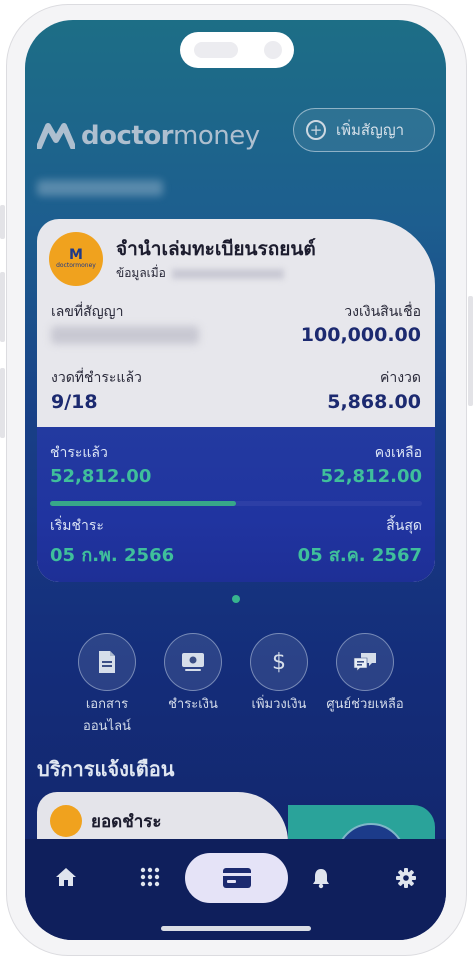  I want to click on quick-action-help-center: ศูนย์ช่วยเหลือ, so click(365, 674).